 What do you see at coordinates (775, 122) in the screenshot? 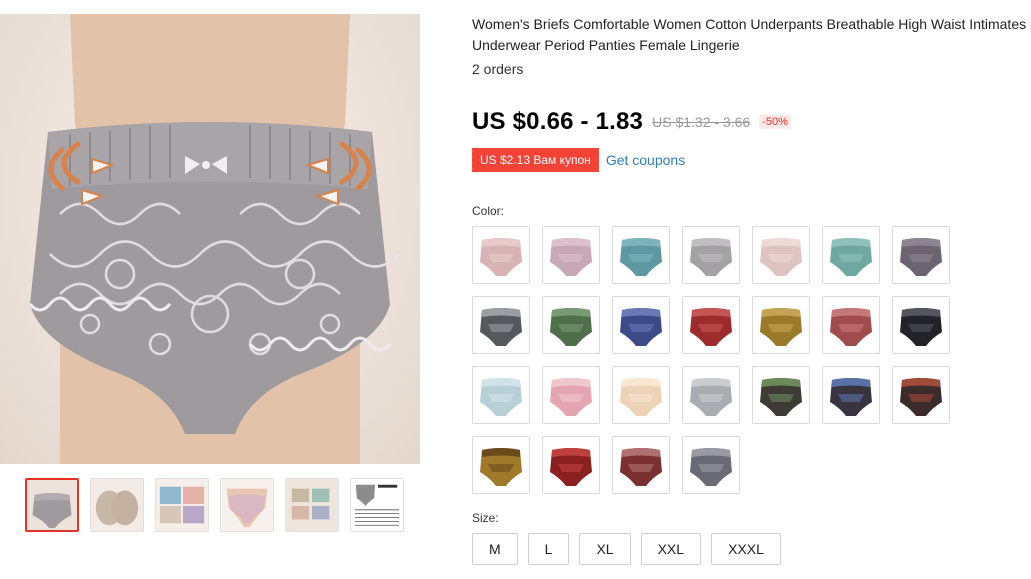
I see `discount-badge: -50%` at bounding box center [775, 122].